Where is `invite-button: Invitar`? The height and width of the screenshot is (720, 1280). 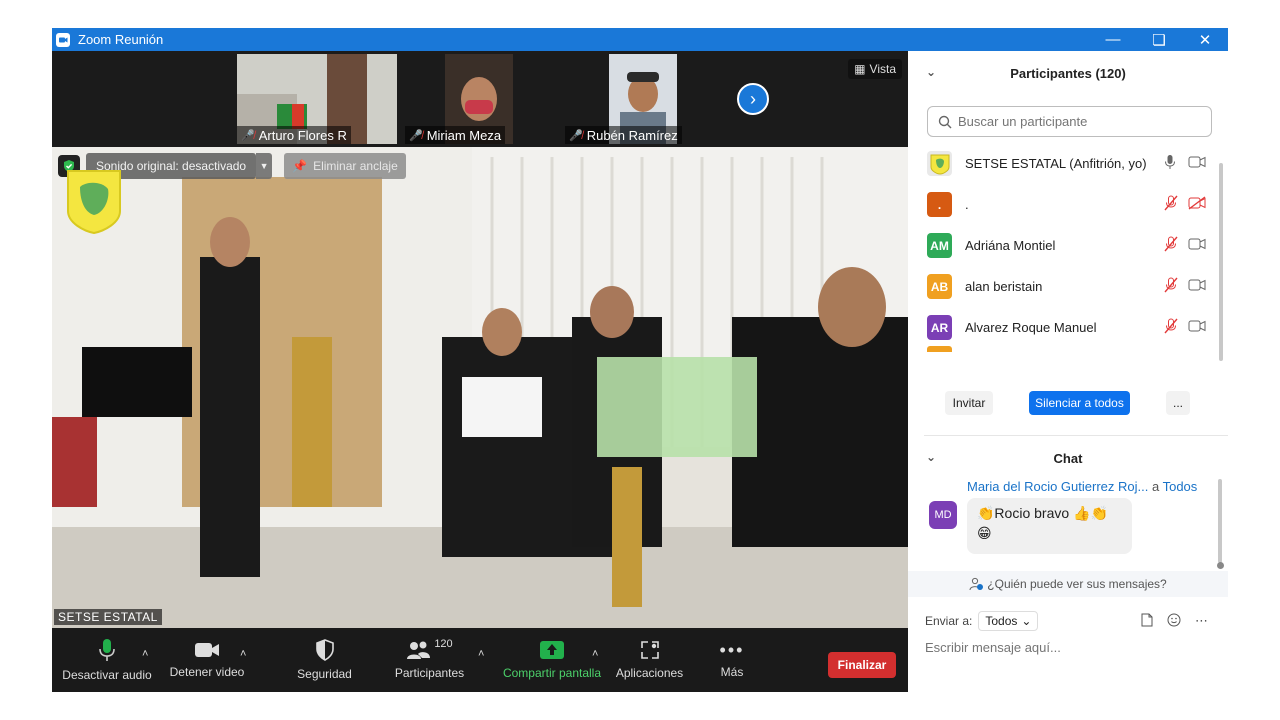 invite-button: Invitar is located at coordinates (969, 403).